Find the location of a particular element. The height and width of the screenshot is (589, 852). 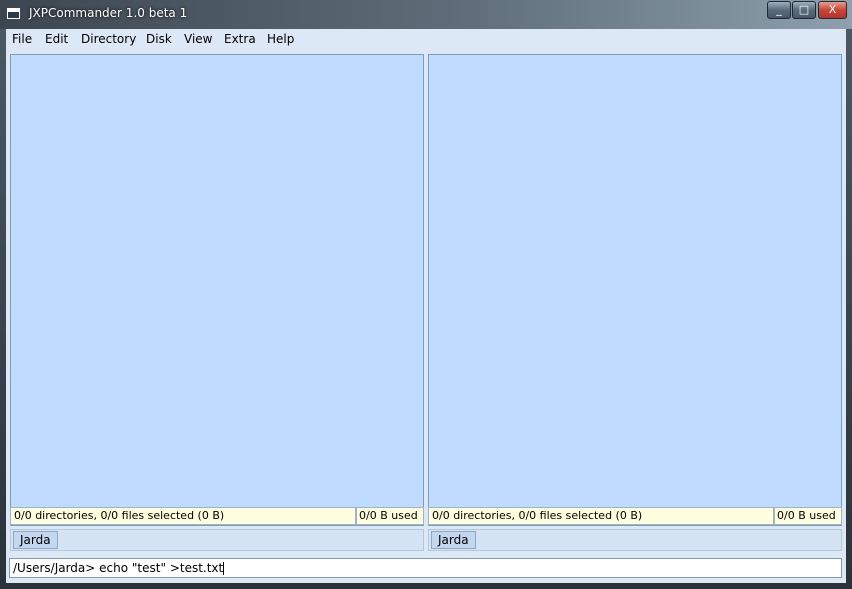

command-line-input: /Users/Jarda> echo "test" >test.txt is located at coordinates (425, 568).